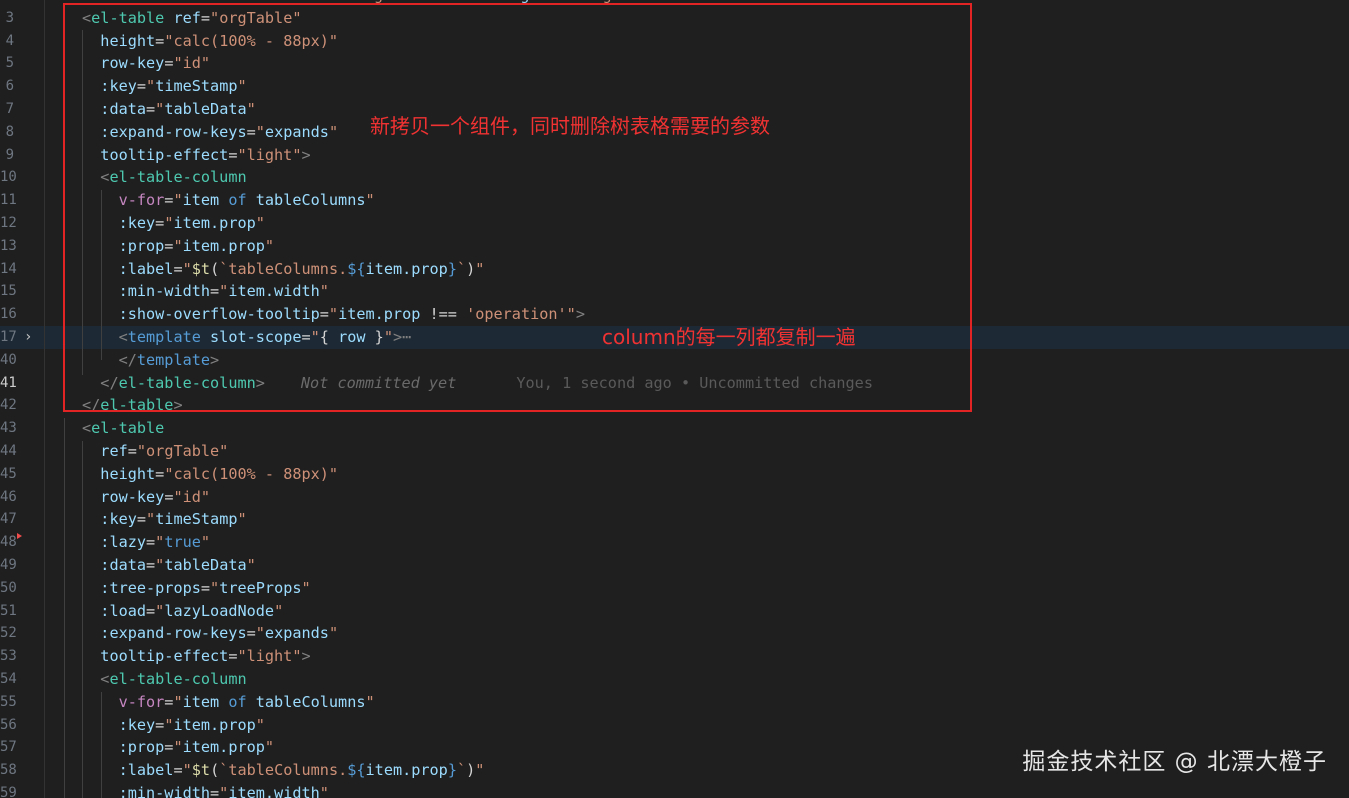  I want to click on code-text: <el-table, so click(123, 428).